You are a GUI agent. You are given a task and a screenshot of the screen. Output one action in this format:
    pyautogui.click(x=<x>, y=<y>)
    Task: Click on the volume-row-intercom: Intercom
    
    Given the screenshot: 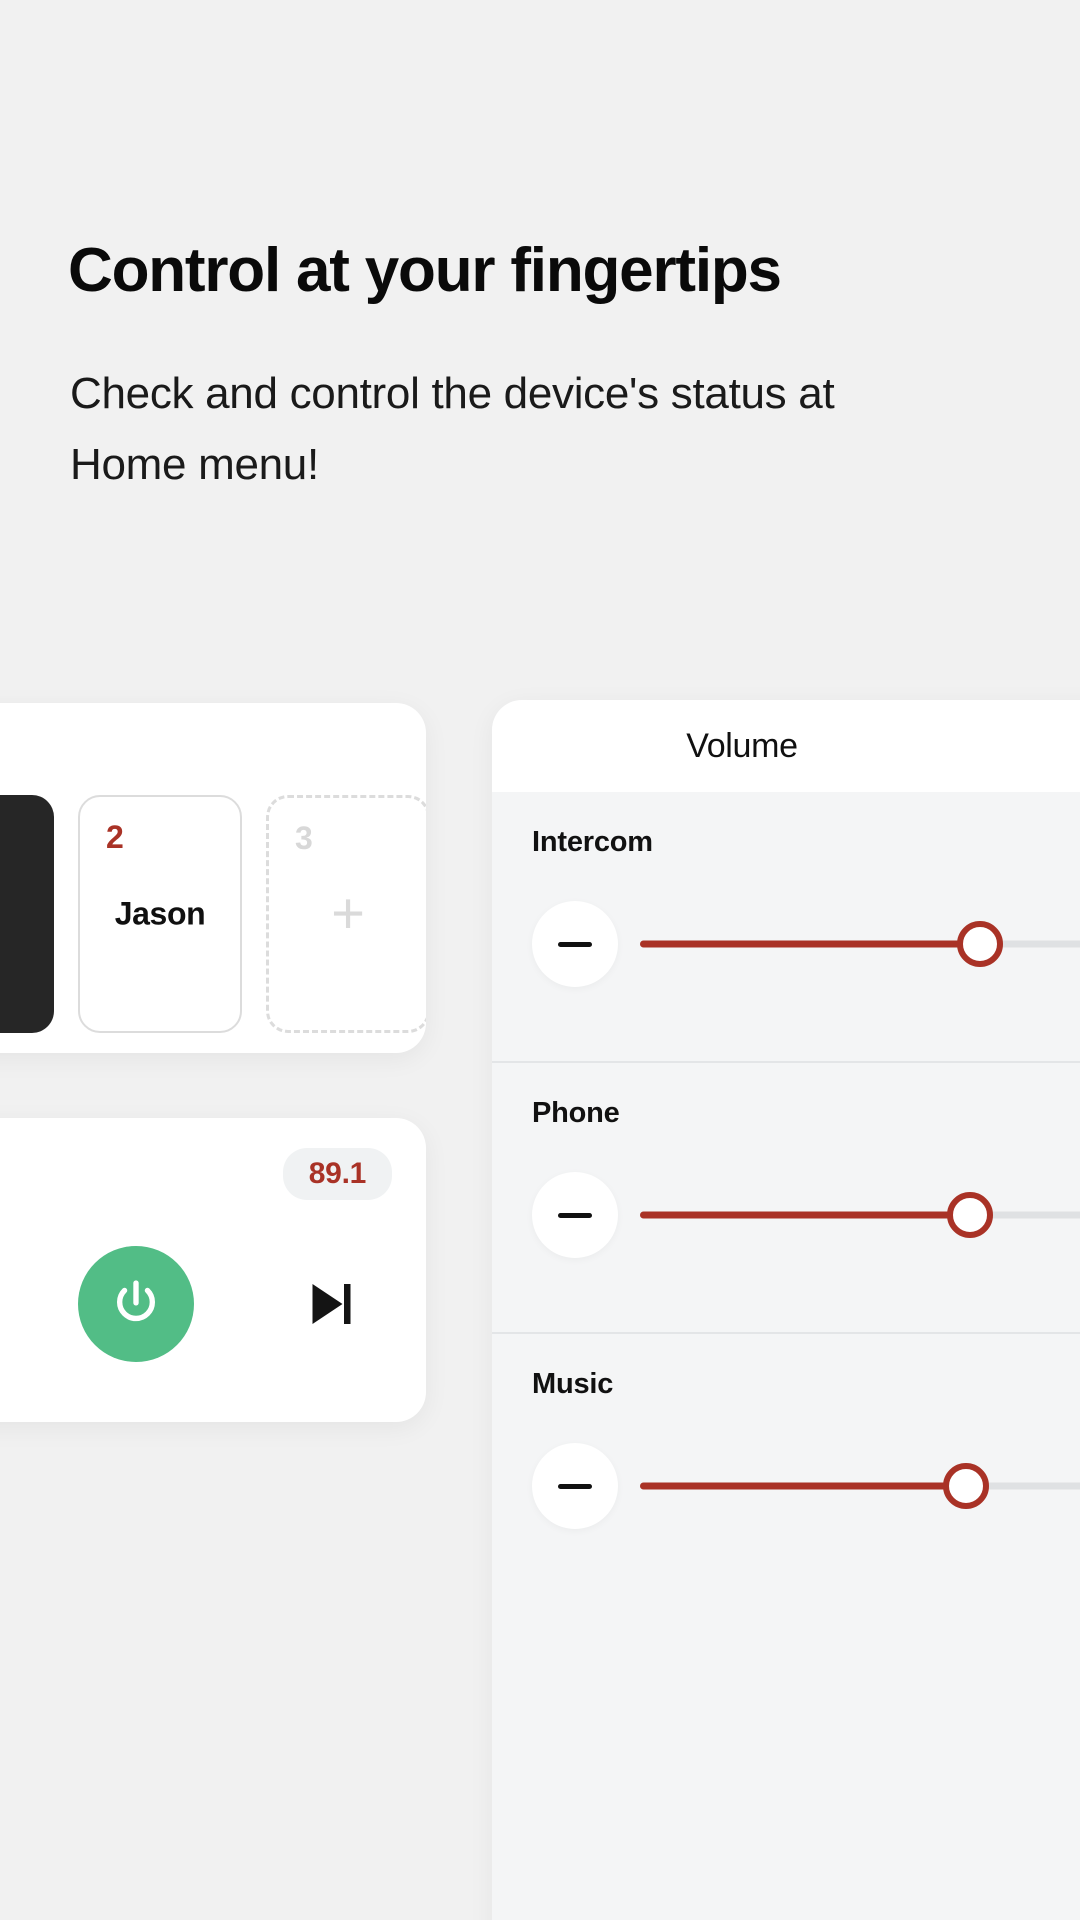 What is the action you would take?
    pyautogui.click(x=786, y=911)
    